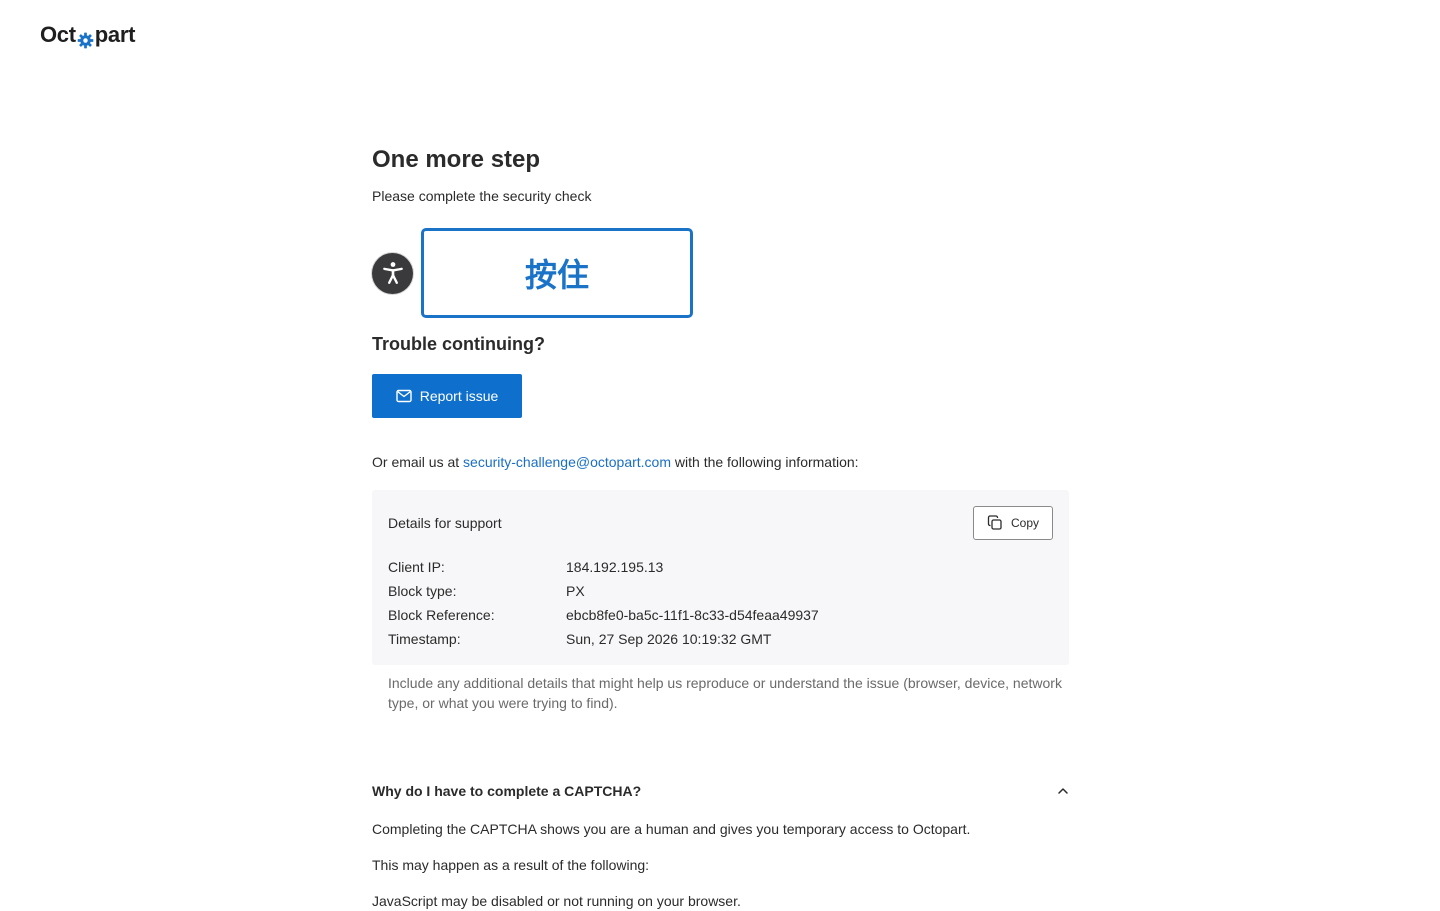  I want to click on report-issue-label: Report issue, so click(459, 396).